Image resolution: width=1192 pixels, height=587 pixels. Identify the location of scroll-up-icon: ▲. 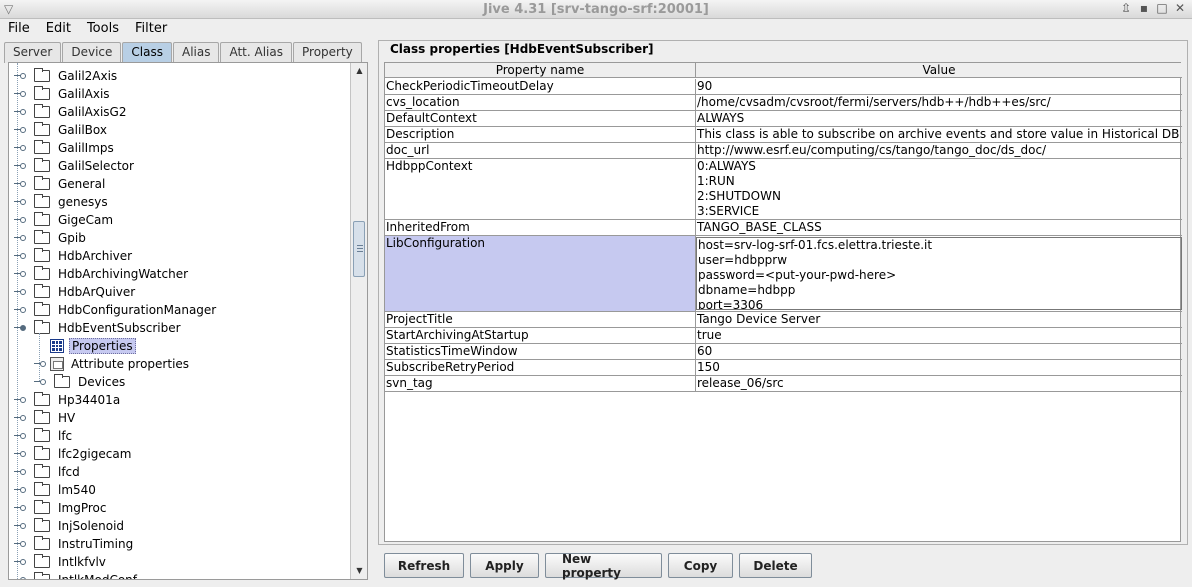
(359, 71).